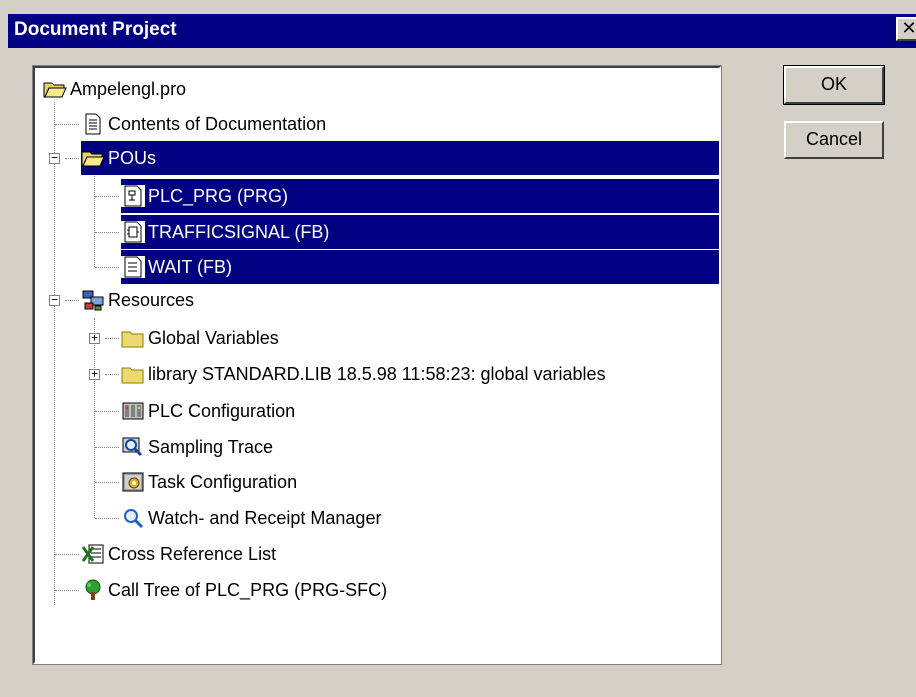 The image size is (916, 697). I want to click on tree-item-watch-manager: Watch- and Receipt Manager, so click(252, 518).